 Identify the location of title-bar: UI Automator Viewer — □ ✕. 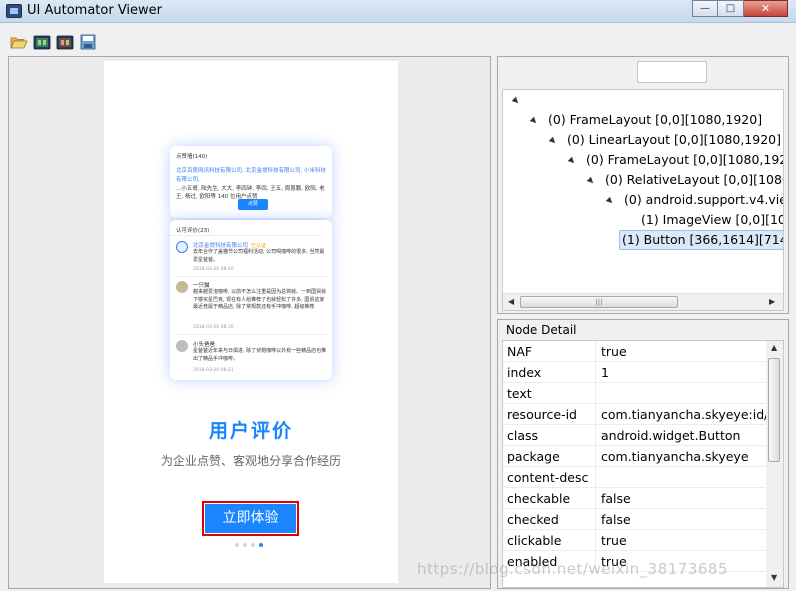
(398, 11).